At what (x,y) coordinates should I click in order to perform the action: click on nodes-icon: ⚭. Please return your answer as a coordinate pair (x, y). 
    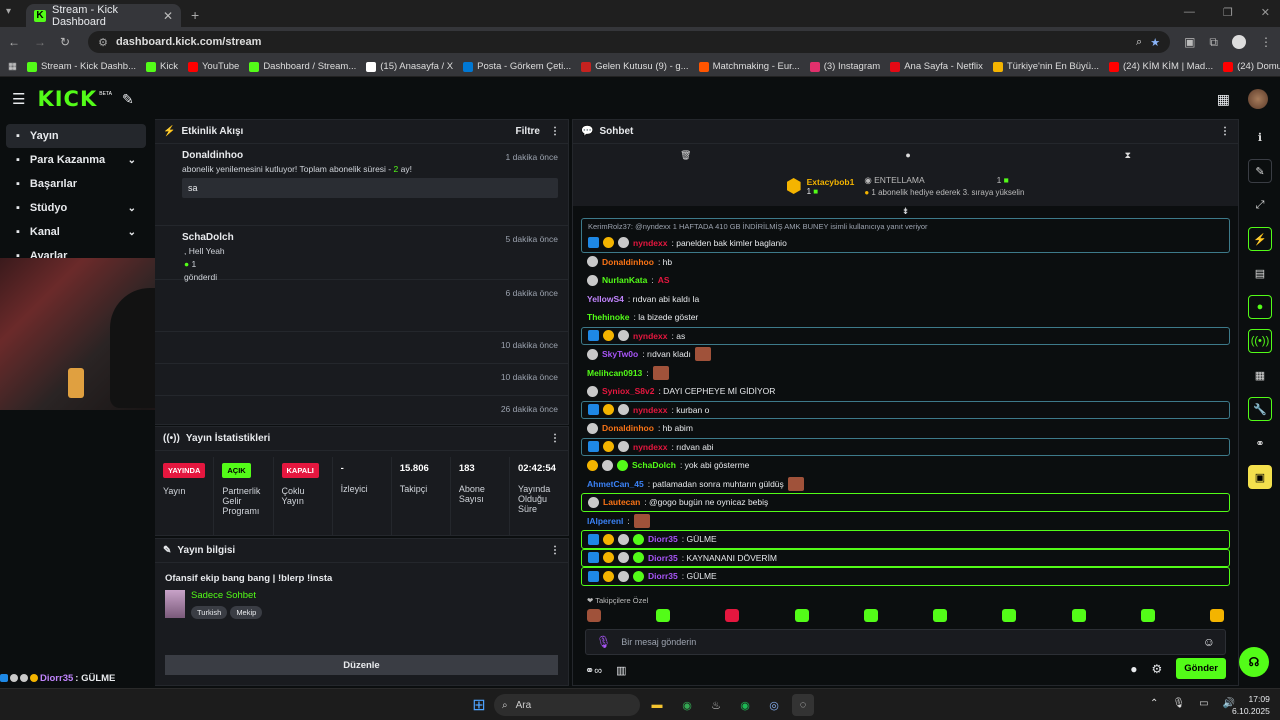
    Looking at the image, I should click on (1260, 443).